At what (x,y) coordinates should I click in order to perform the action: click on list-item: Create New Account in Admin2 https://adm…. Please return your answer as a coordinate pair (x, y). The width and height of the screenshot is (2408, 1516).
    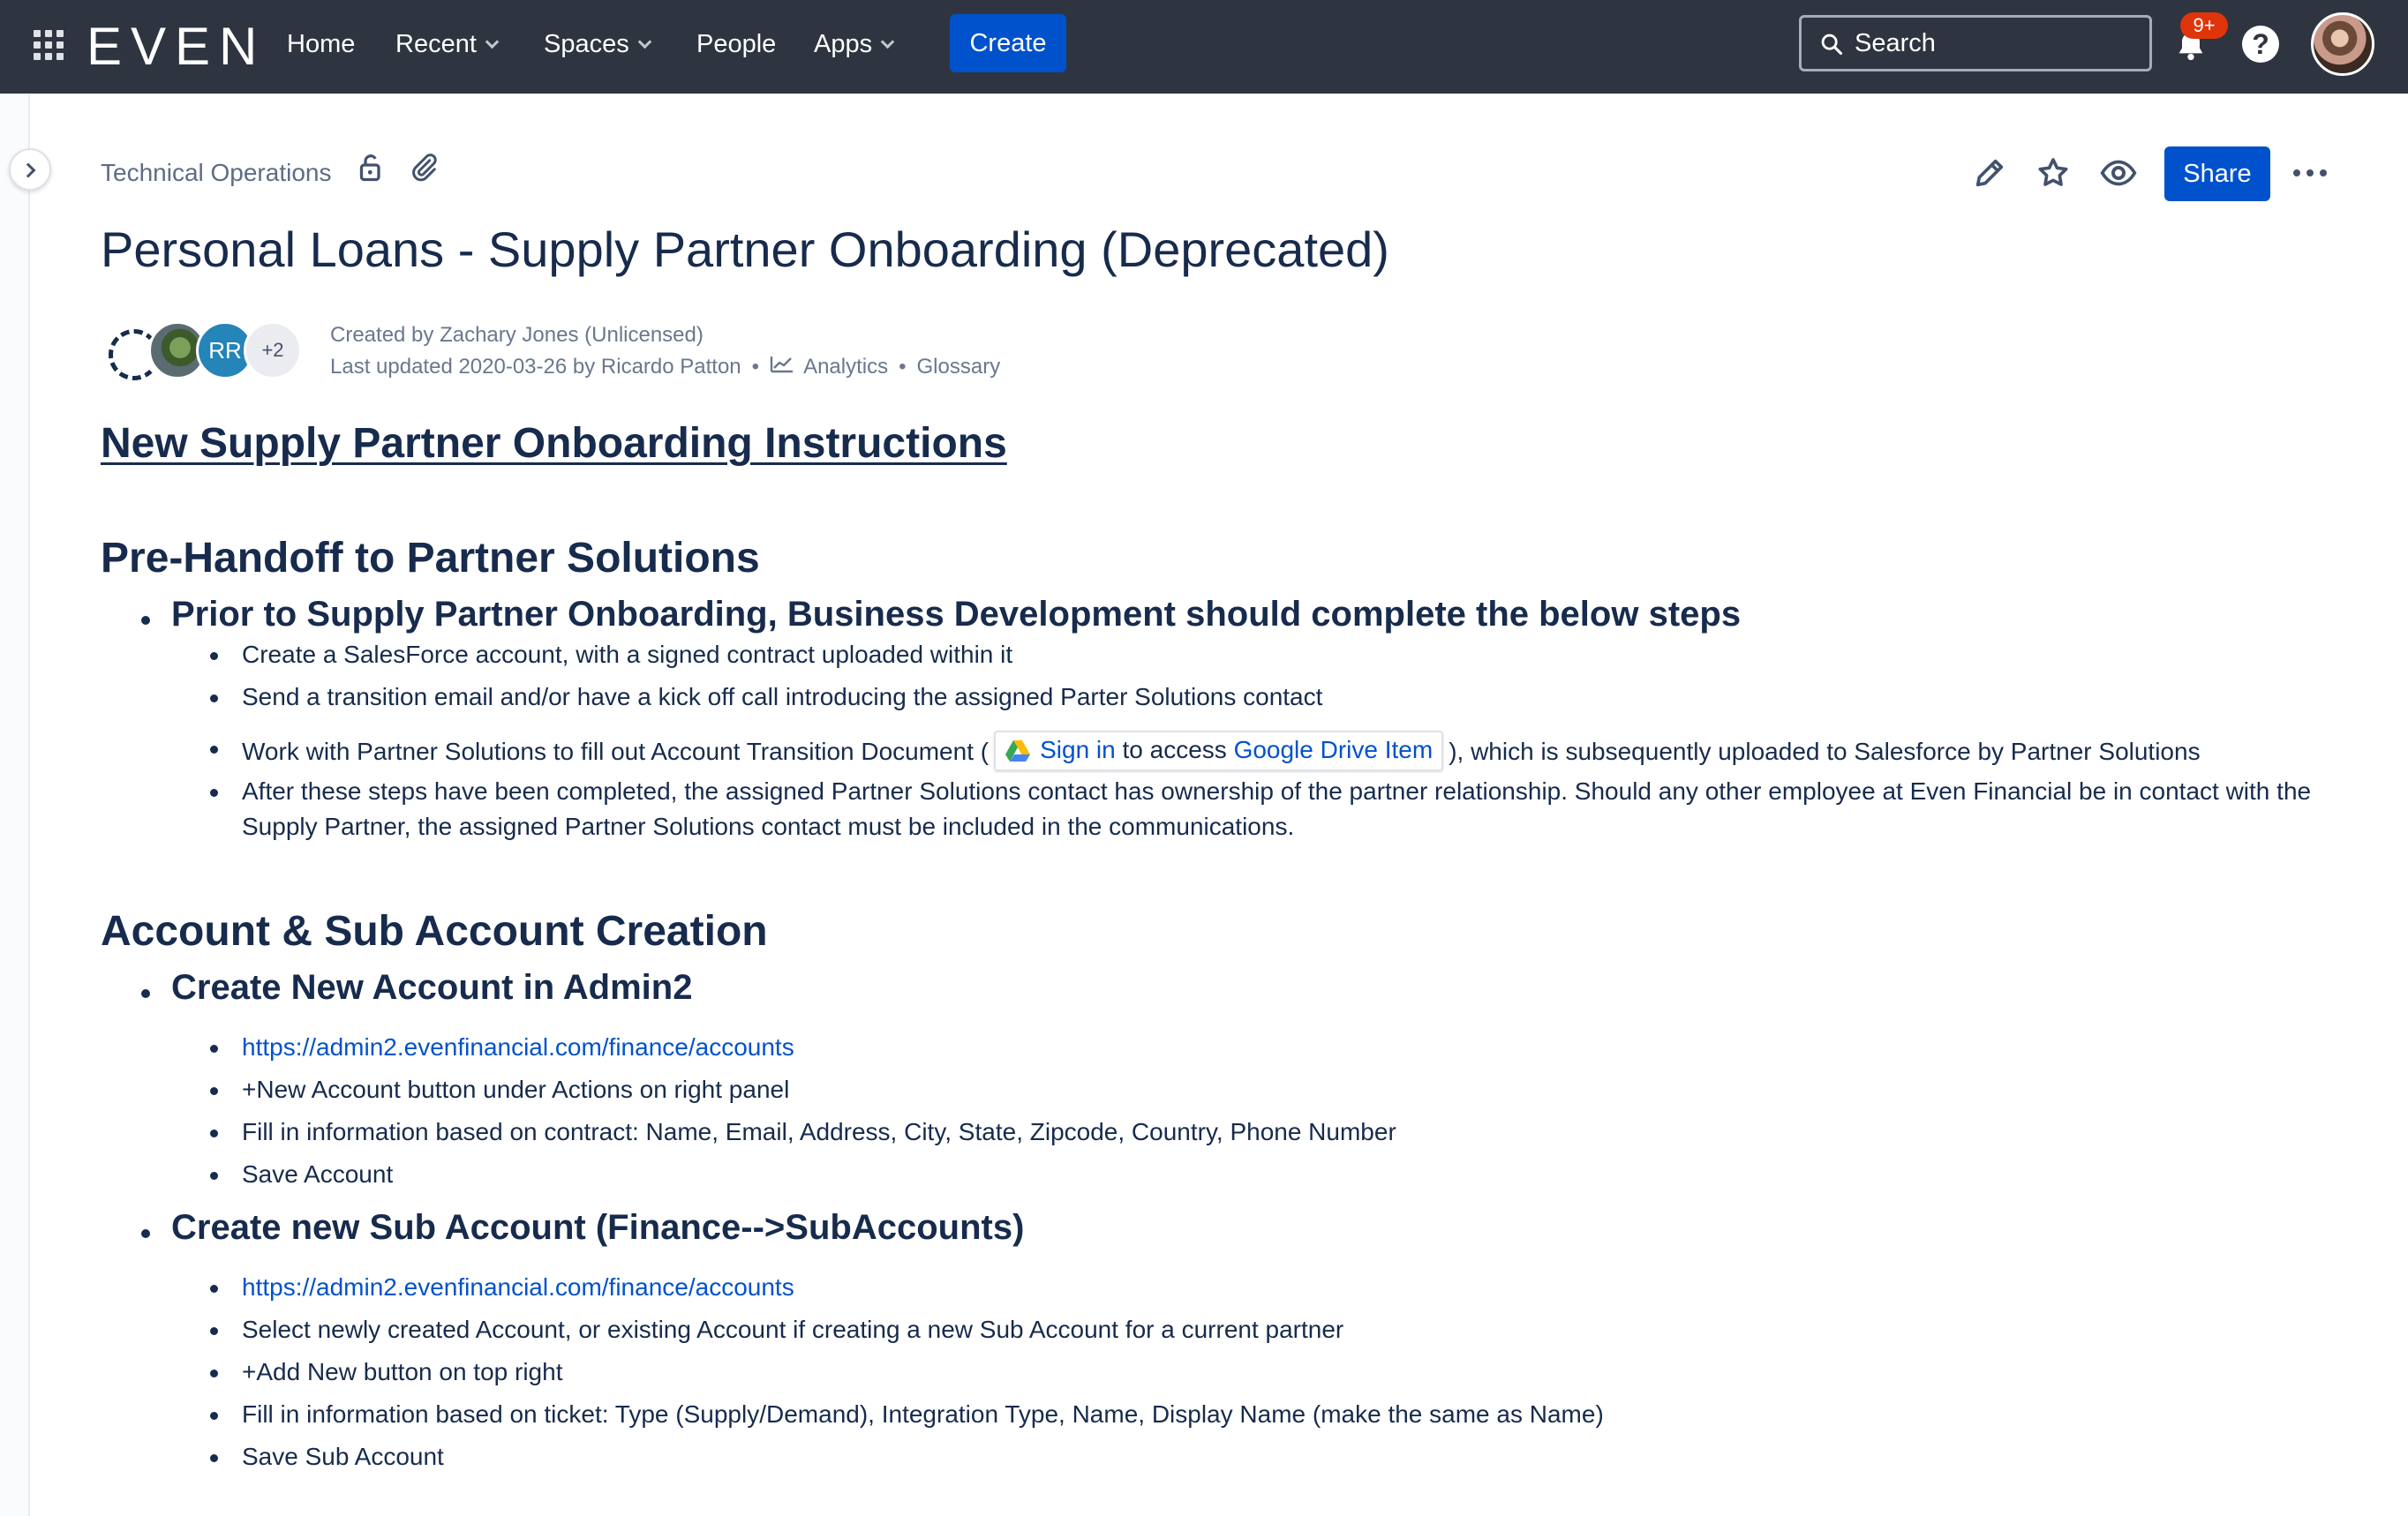
    Looking at the image, I should click on (1222, 1076).